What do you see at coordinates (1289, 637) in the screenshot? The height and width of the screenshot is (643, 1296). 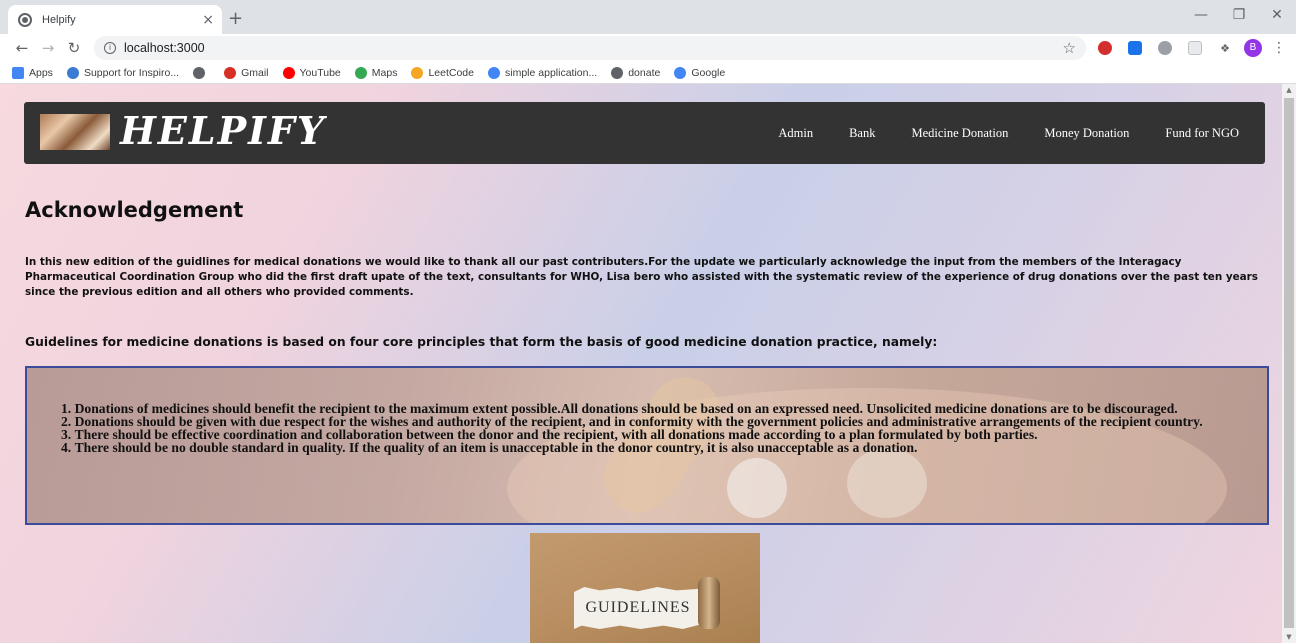 I see `scroll-down-icon: ▼` at bounding box center [1289, 637].